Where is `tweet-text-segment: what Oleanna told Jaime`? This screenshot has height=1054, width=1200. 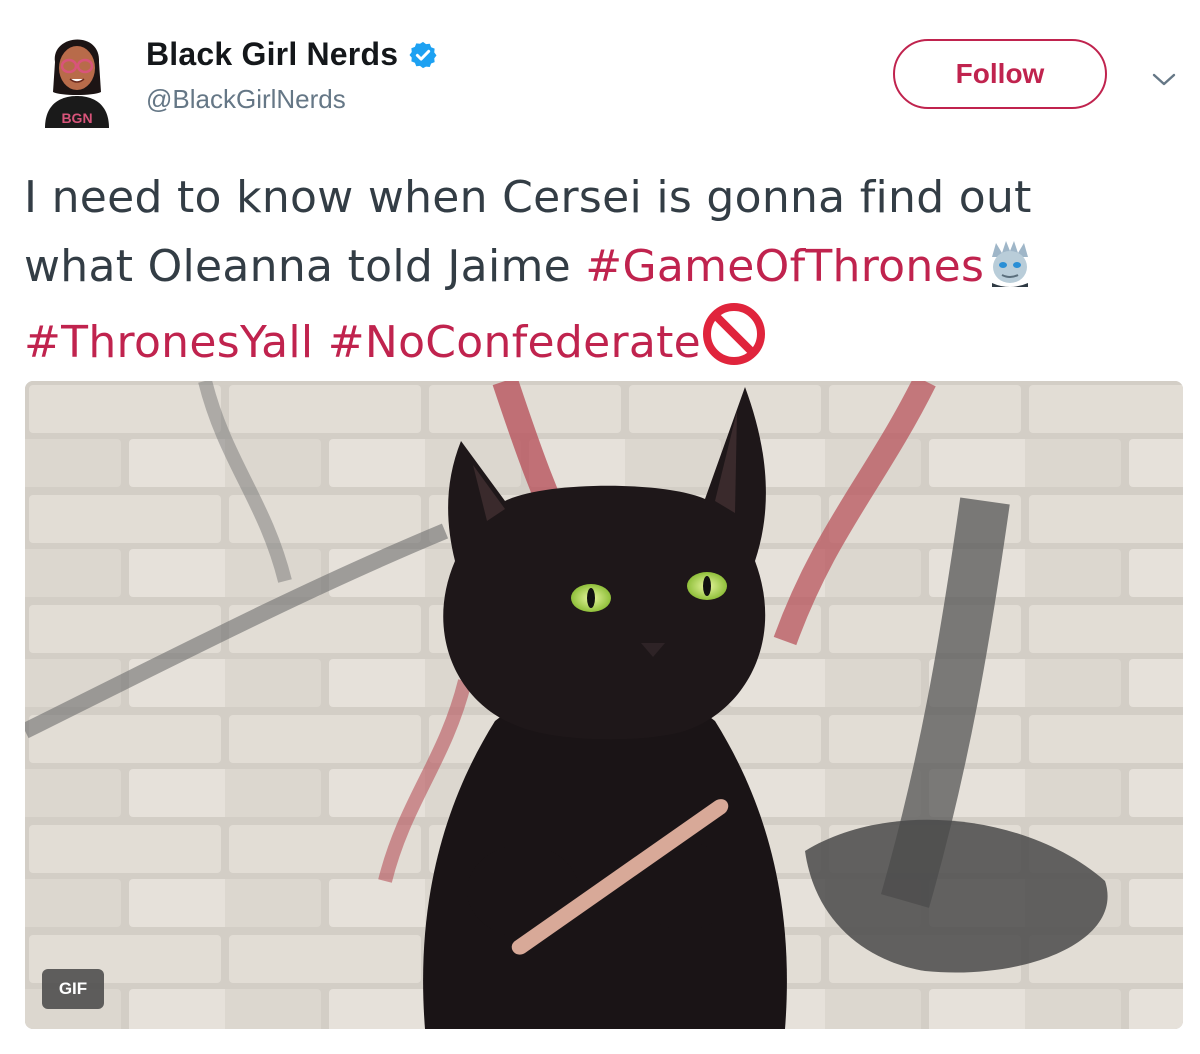 tweet-text-segment: what Oleanna told Jaime is located at coordinates (305, 266).